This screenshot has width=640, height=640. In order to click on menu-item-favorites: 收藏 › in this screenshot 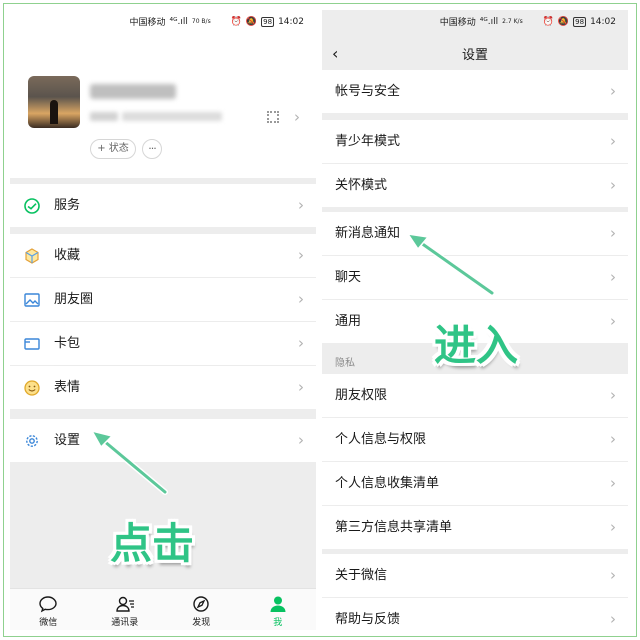, I will do `click(163, 255)`.